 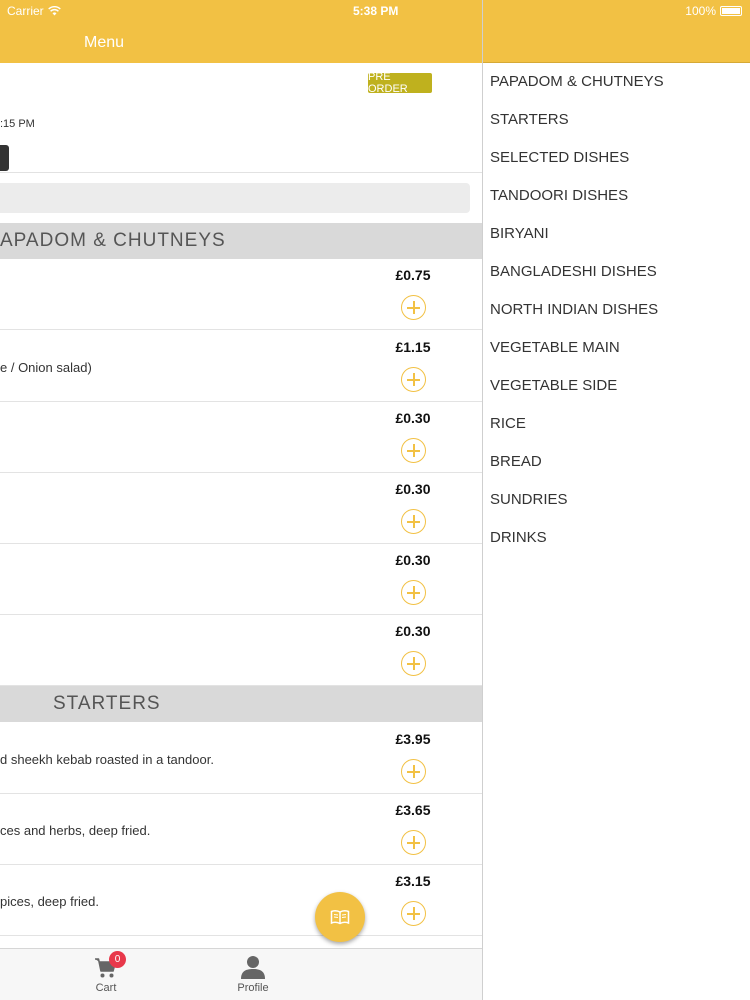 I want to click on category-item-tandoori: TANDOORI DISHES, so click(x=559, y=195).